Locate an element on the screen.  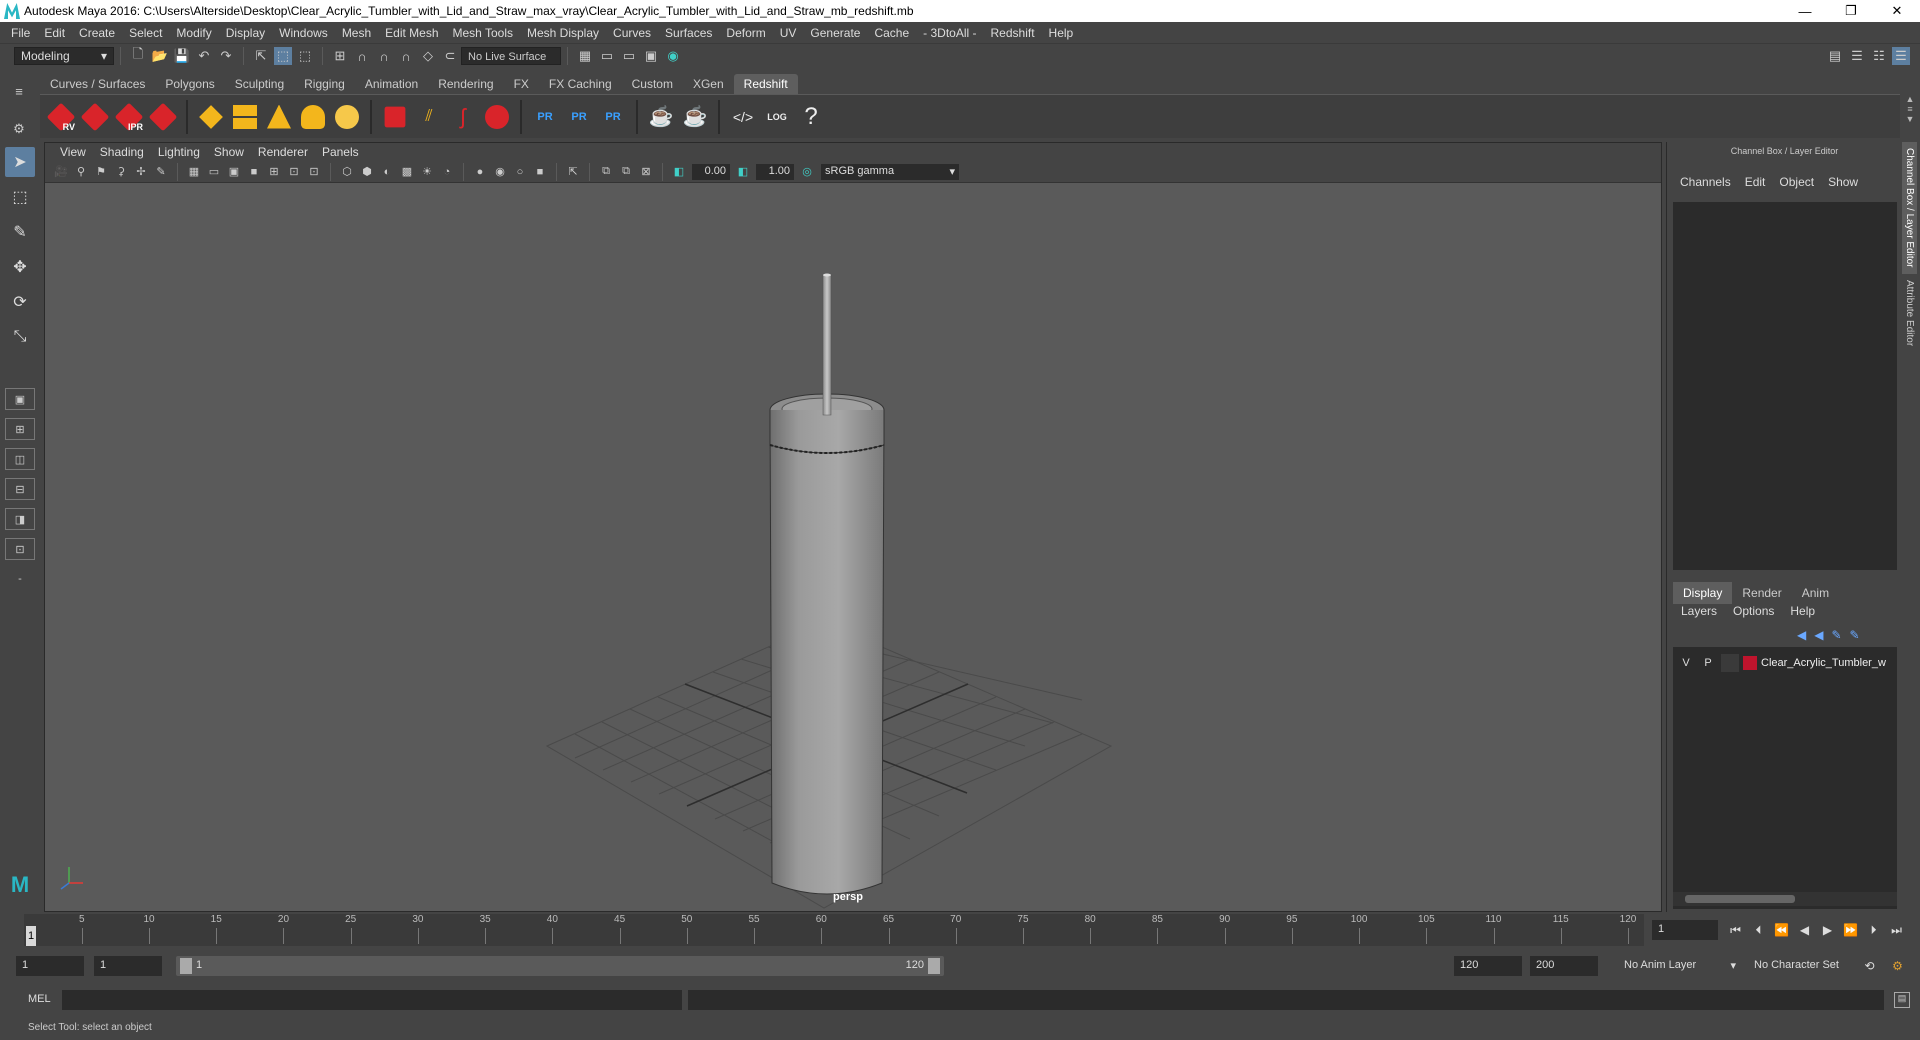
menu-create: Create is located at coordinates (97, 33).